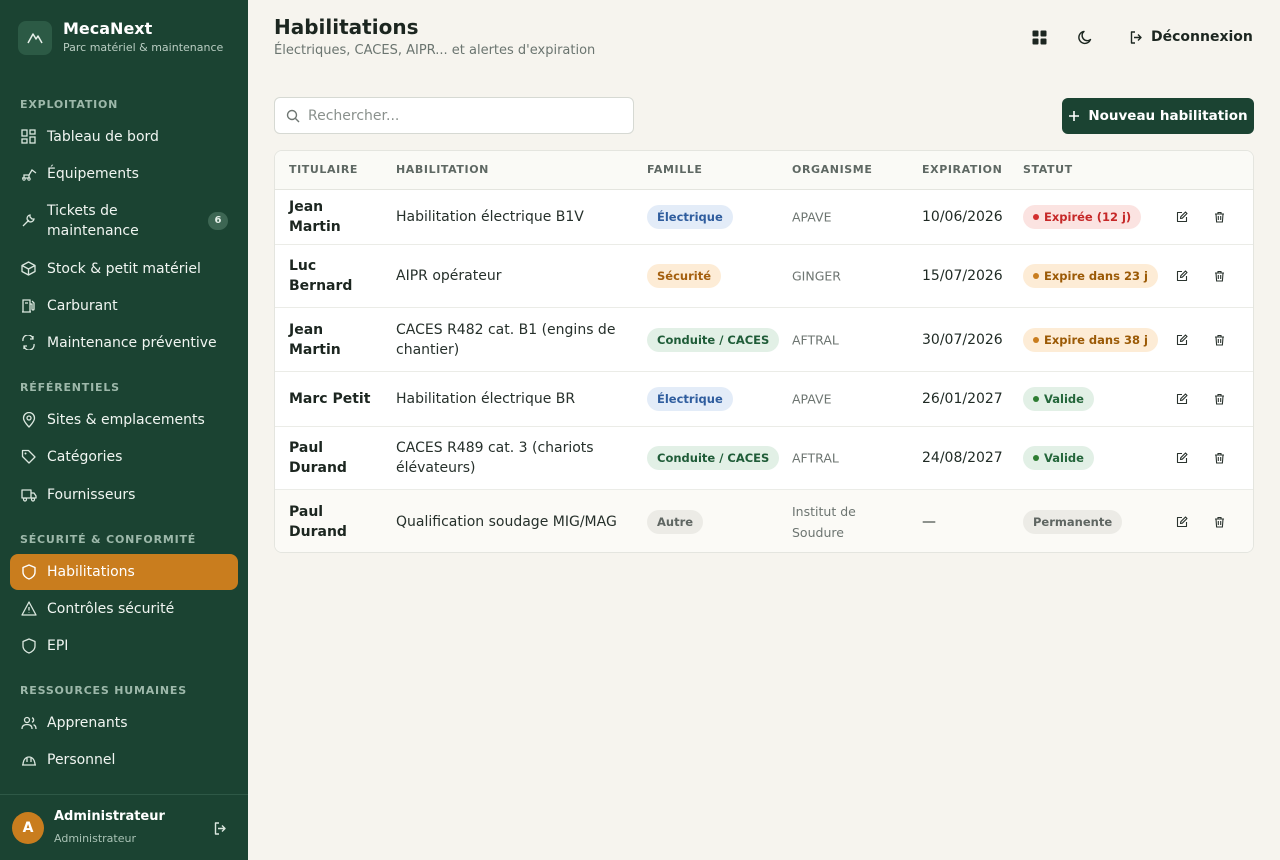 The width and height of the screenshot is (1280, 860). I want to click on brand-name: MecaNext, so click(108, 28).